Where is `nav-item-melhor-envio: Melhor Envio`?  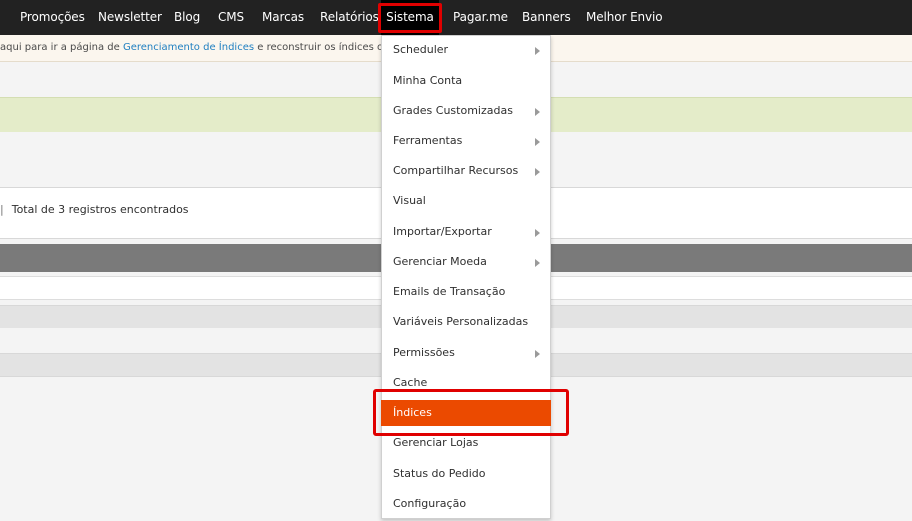 nav-item-melhor-envio: Melhor Envio is located at coordinates (624, 17).